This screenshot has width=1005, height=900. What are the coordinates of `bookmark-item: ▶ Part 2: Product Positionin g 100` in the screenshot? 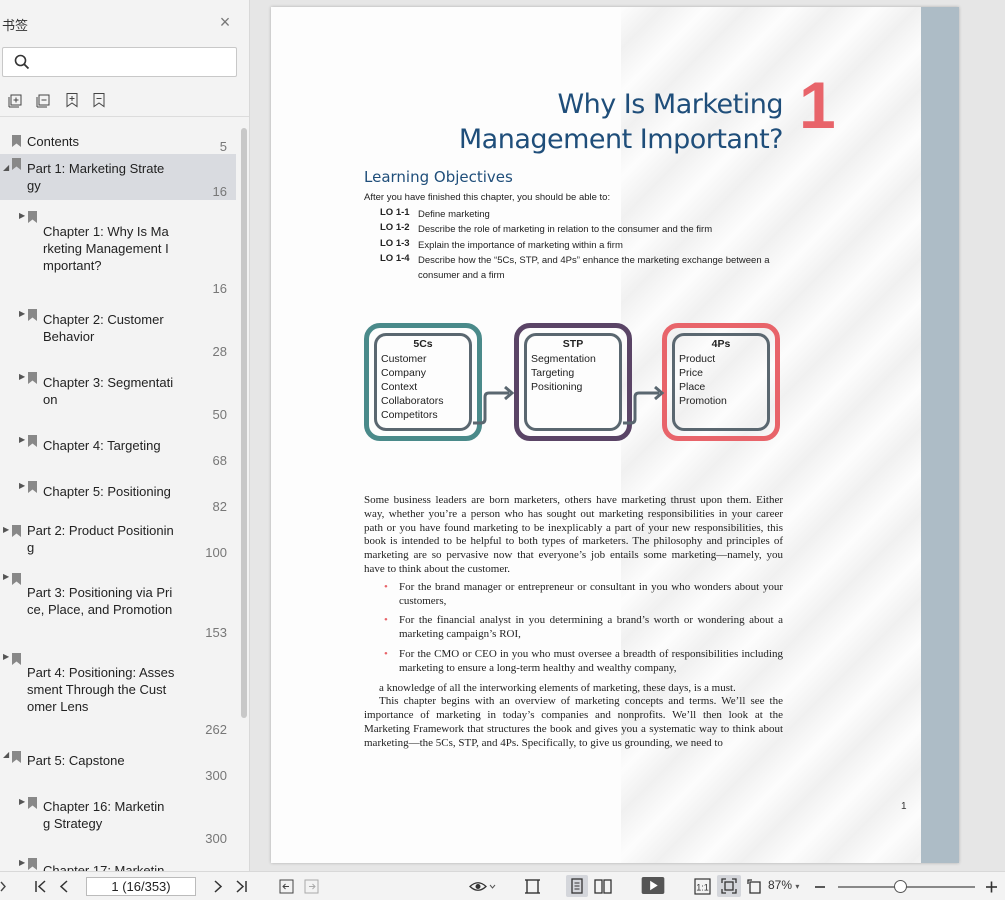 It's located at (118, 541).